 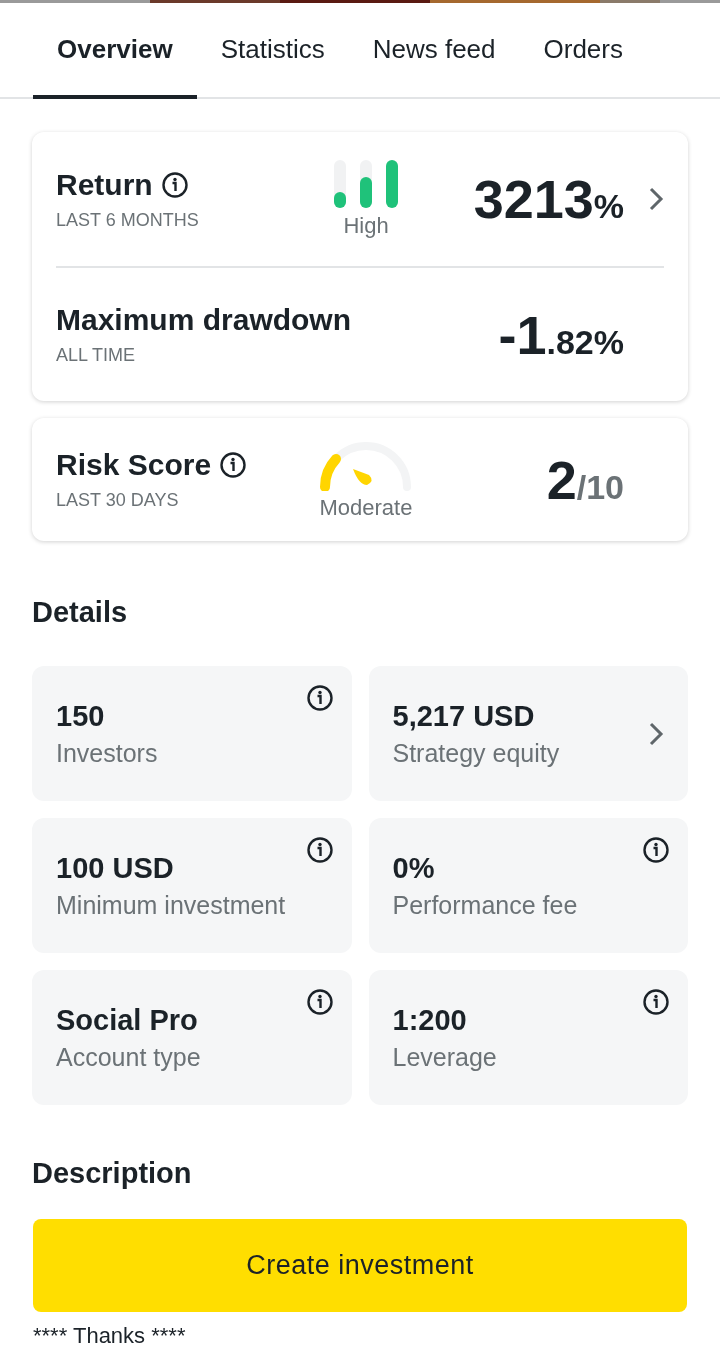 What do you see at coordinates (434, 51) in the screenshot?
I see `tab: News feed` at bounding box center [434, 51].